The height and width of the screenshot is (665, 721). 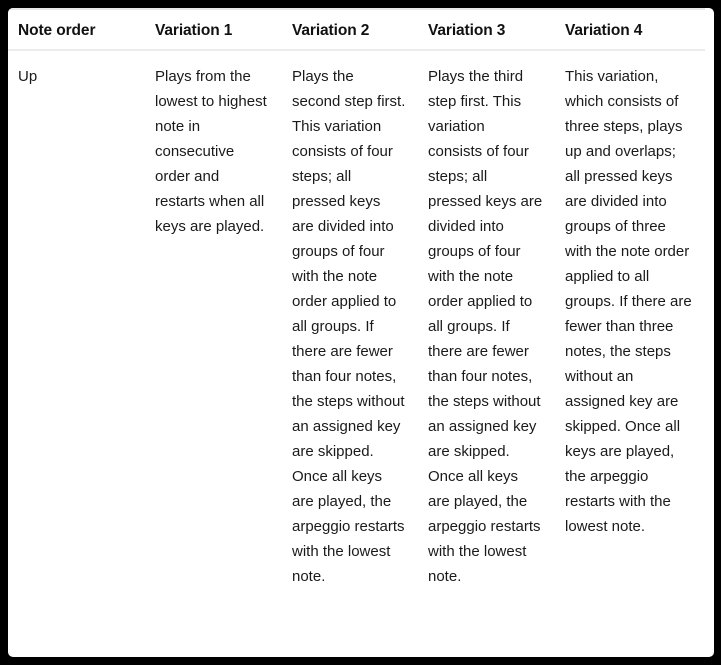 I want to click on column-header-variation-1: Variation 1, so click(x=213, y=29).